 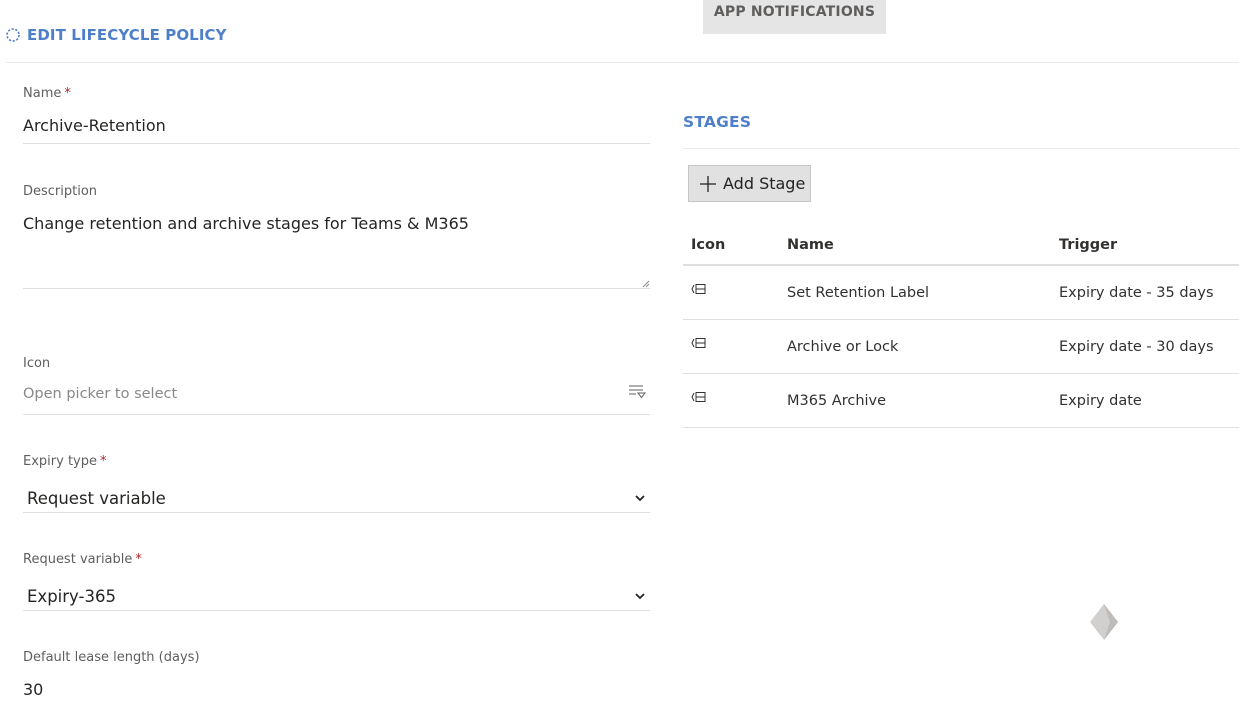 What do you see at coordinates (843, 346) in the screenshot?
I see `stage-name: Archive or Lock` at bounding box center [843, 346].